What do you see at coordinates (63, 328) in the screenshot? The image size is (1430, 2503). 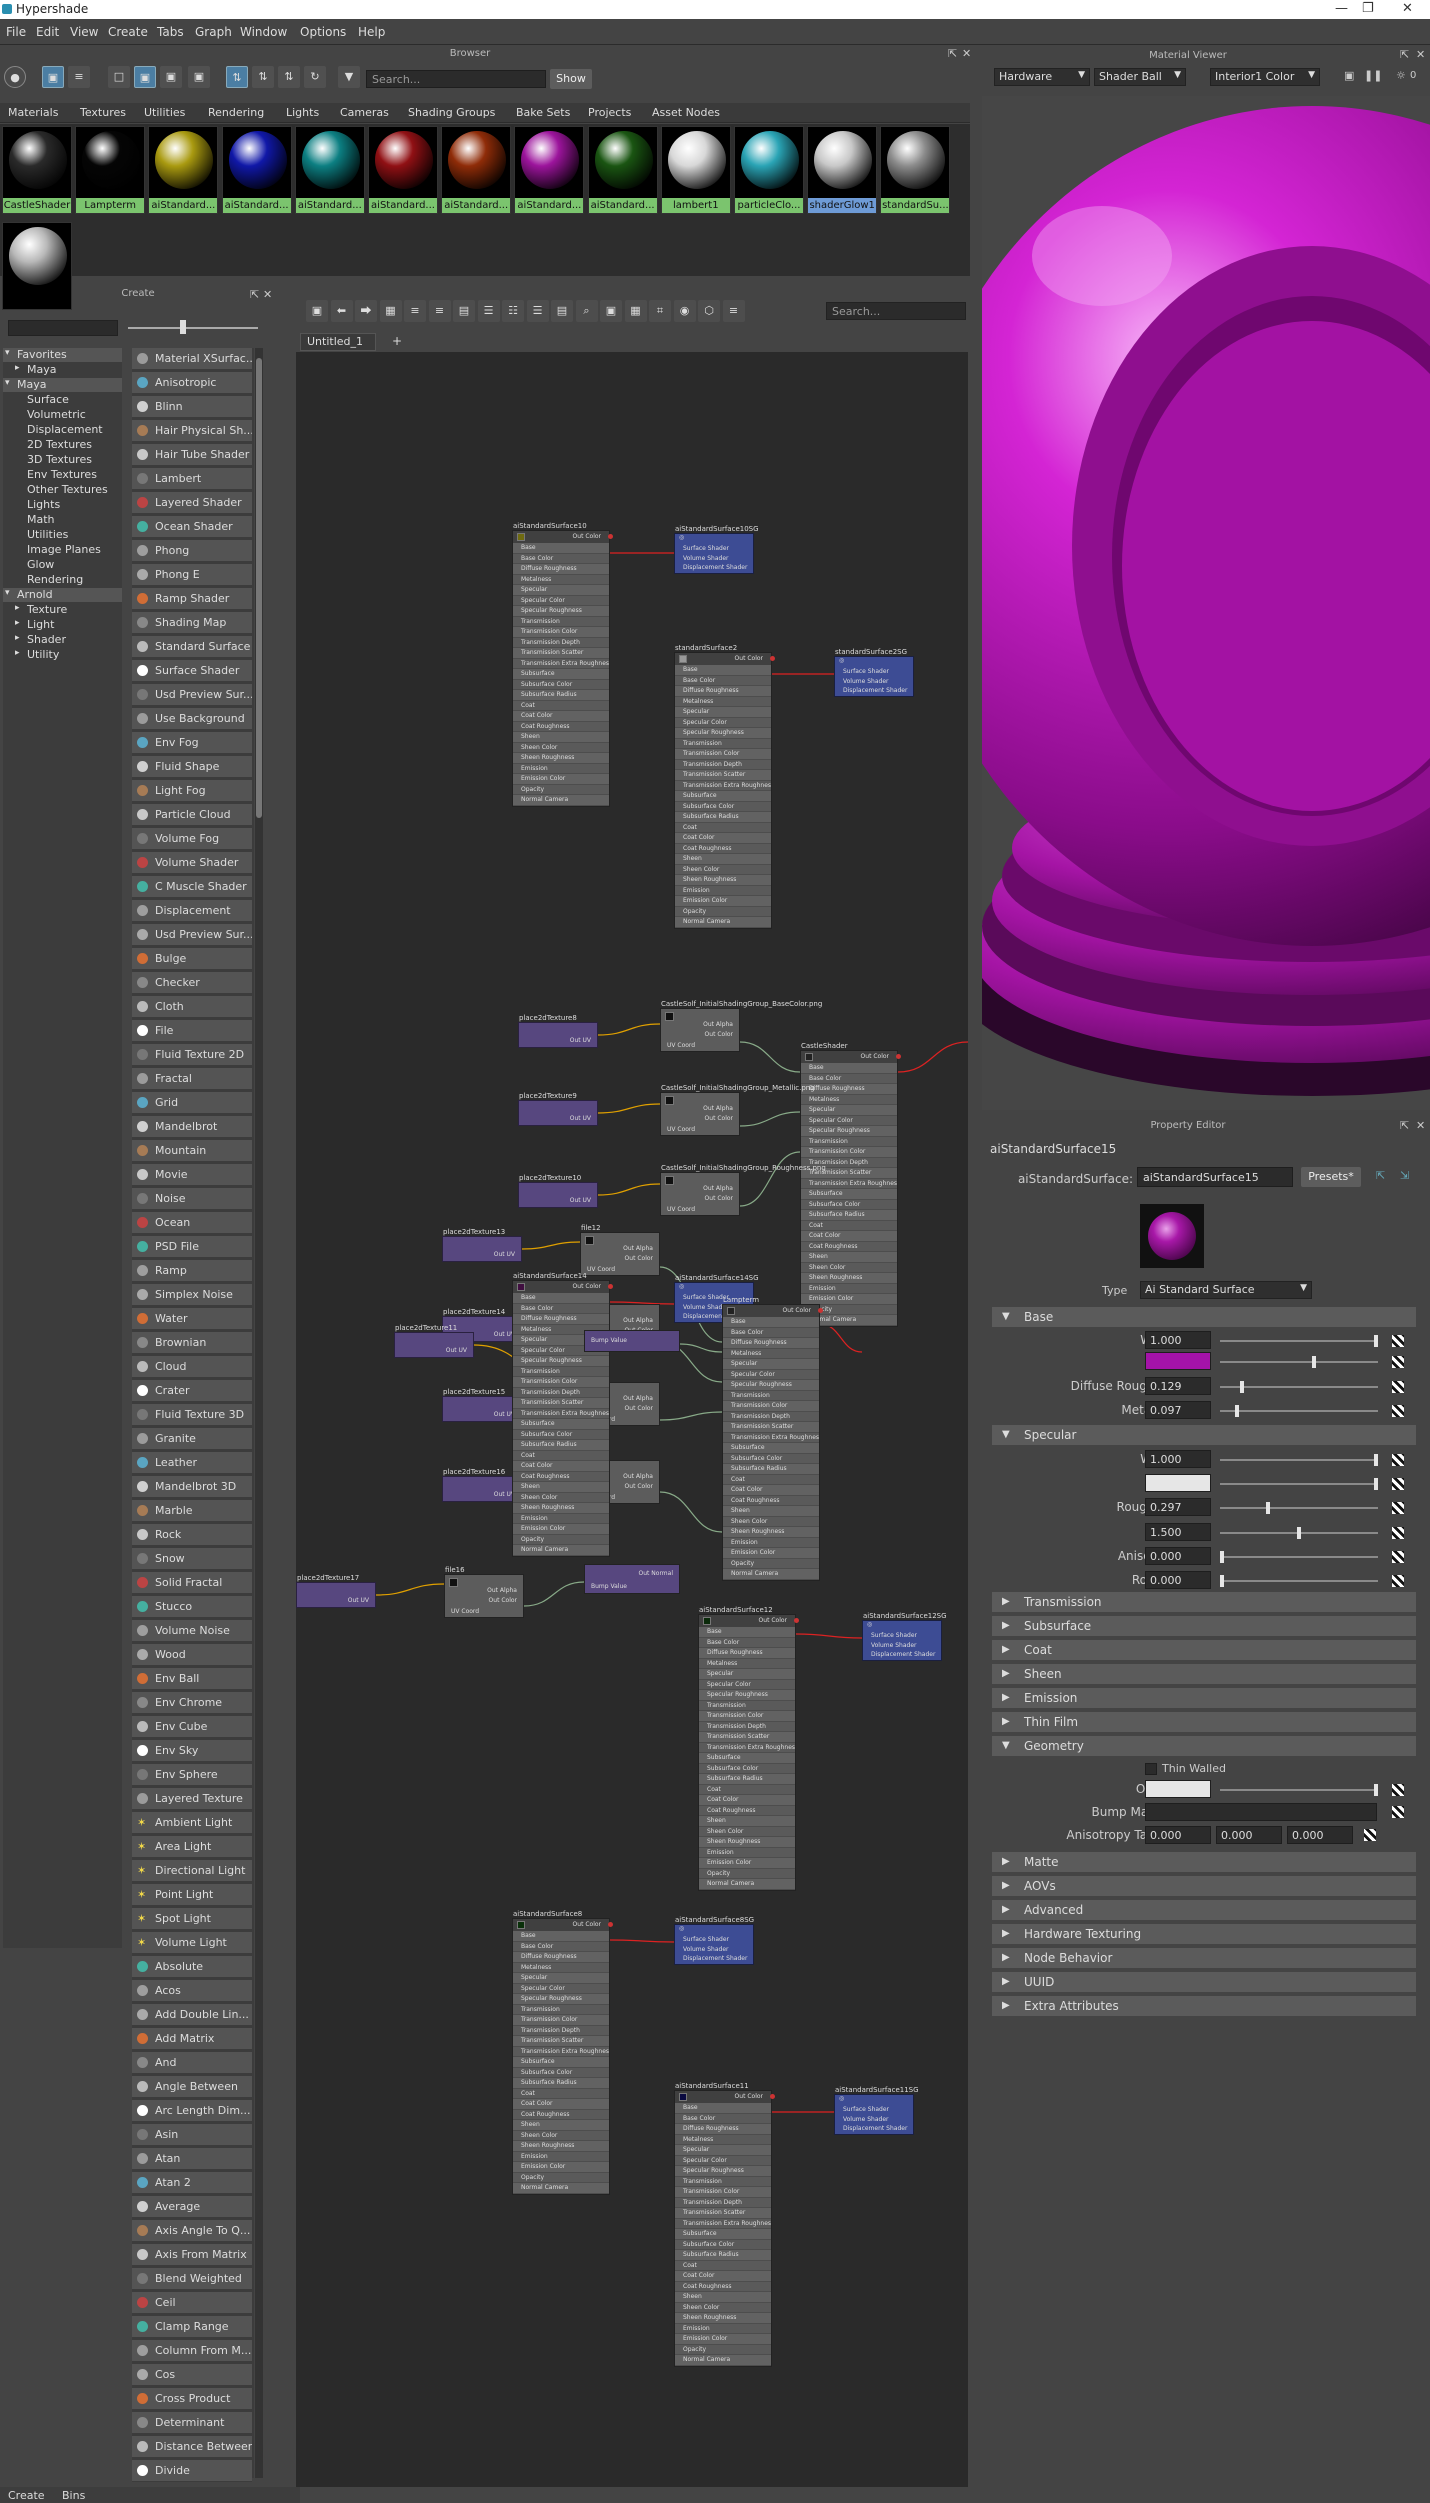 I see `create-search-input` at bounding box center [63, 328].